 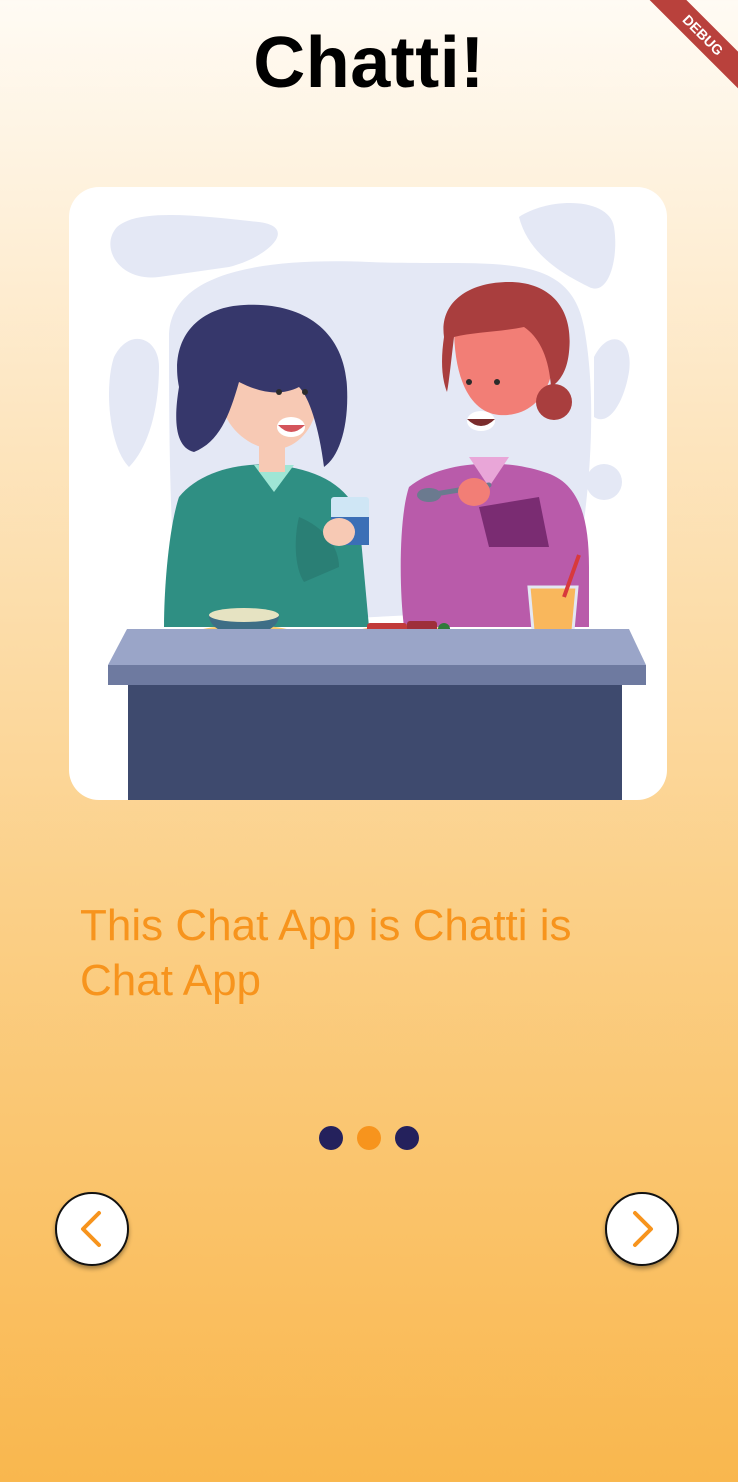 I want to click on next-button, so click(x=642, y=1229).